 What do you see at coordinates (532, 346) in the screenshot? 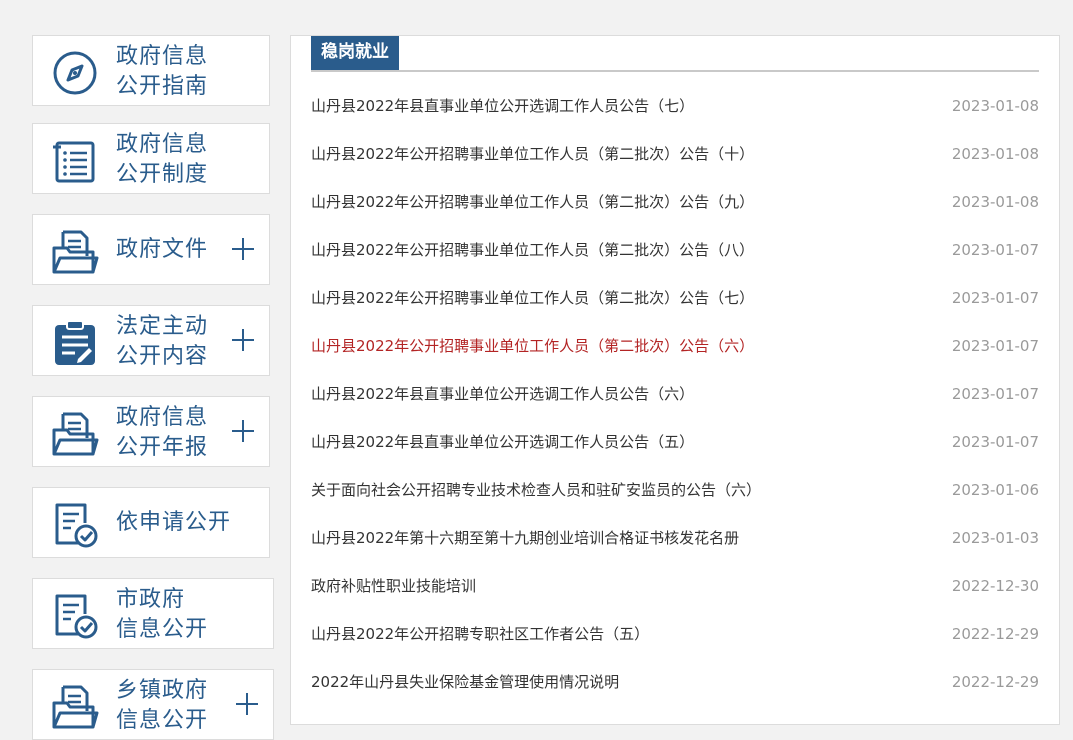
I see `news-title-link: 山丹县2022年公开招聘事业单位工作人员（第二批次）公告（六）` at bounding box center [532, 346].